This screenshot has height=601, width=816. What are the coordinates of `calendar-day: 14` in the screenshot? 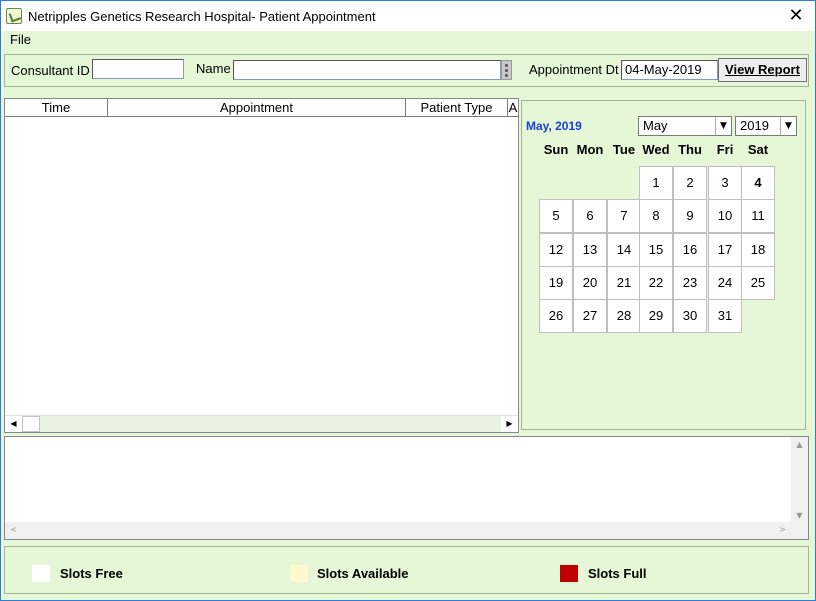 It's located at (624, 250).